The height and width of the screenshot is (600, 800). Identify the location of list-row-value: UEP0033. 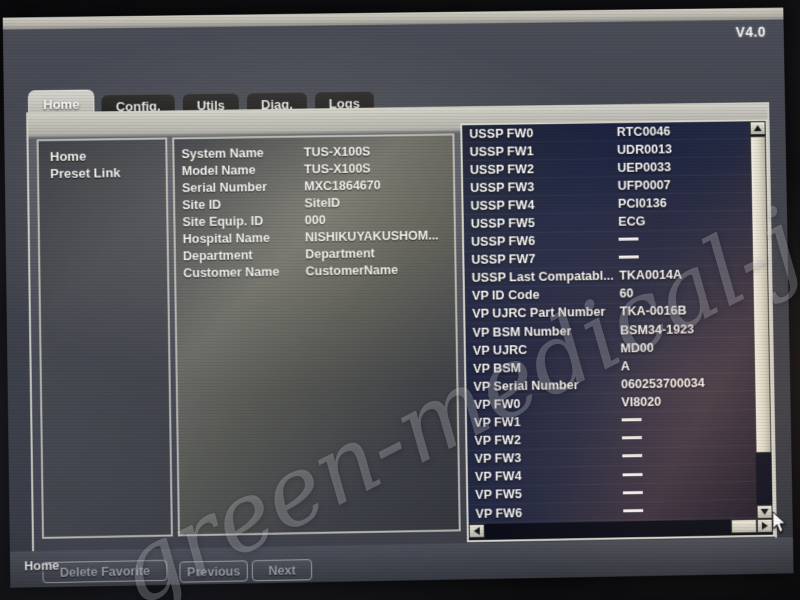
(644, 167).